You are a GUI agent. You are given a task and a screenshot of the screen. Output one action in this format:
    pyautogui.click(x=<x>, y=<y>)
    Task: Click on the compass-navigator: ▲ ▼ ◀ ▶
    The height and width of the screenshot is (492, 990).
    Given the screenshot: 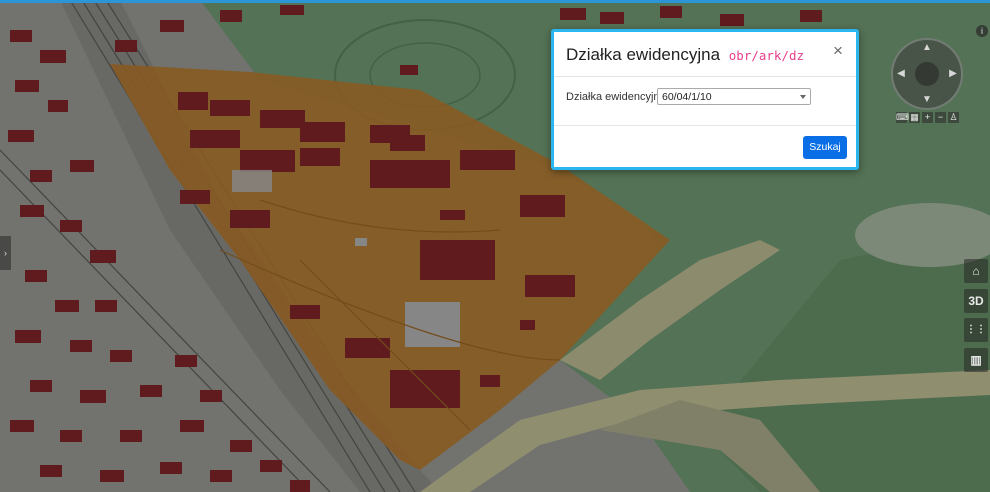 What is the action you would take?
    pyautogui.click(x=927, y=74)
    